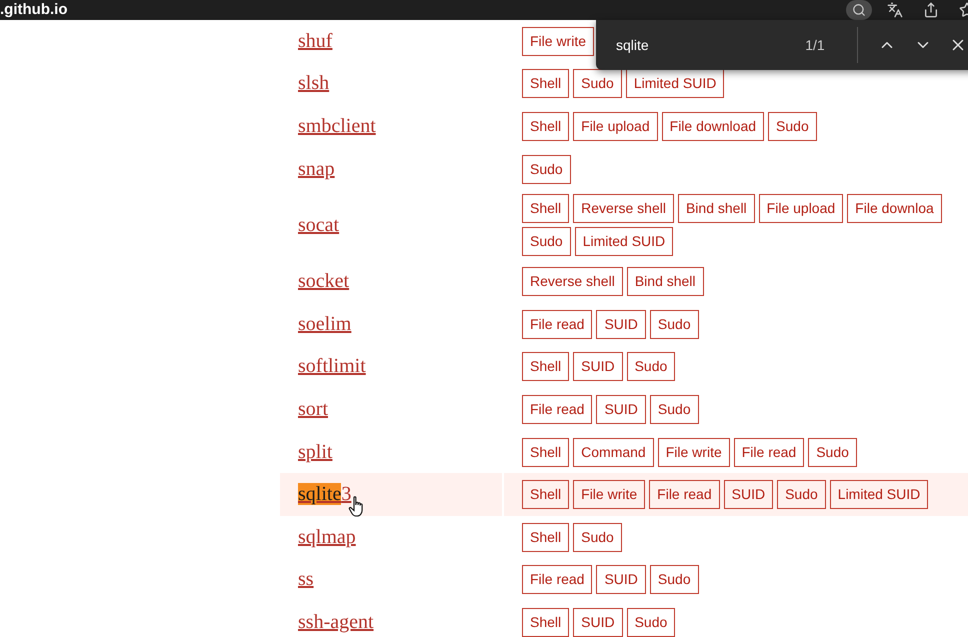  Describe the element at coordinates (319, 225) in the screenshot. I see `command-link: socat` at that location.